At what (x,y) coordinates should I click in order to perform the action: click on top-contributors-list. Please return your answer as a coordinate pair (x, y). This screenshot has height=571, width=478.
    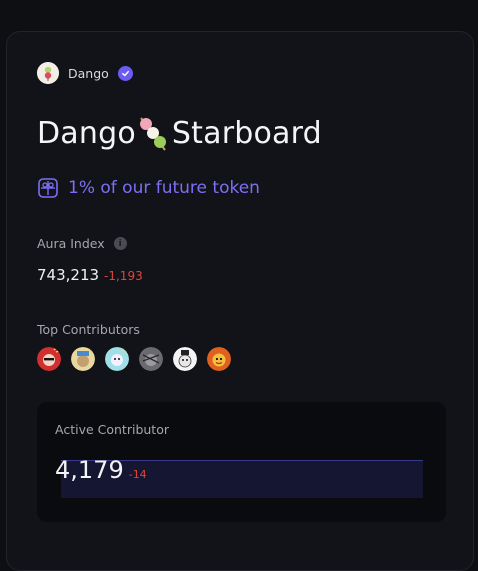
    Looking at the image, I should click on (139, 359).